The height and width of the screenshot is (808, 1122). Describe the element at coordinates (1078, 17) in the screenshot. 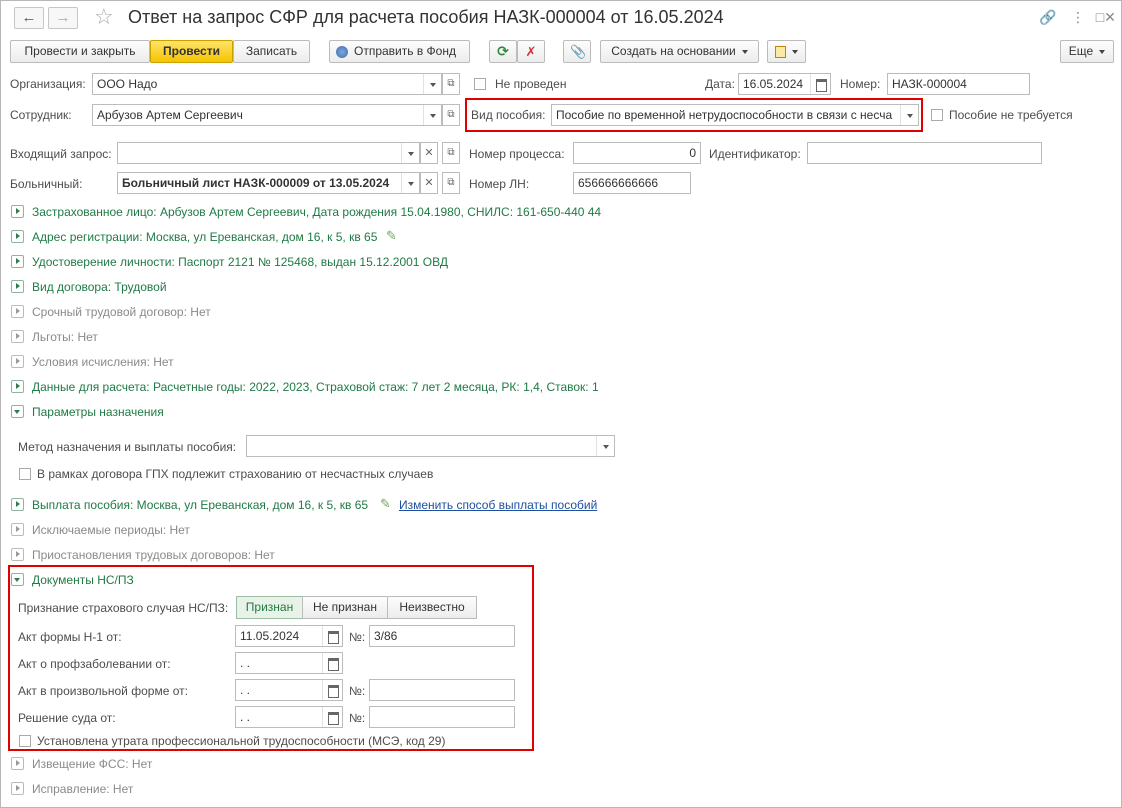

I see `menu-dots-icon: ⋮` at that location.